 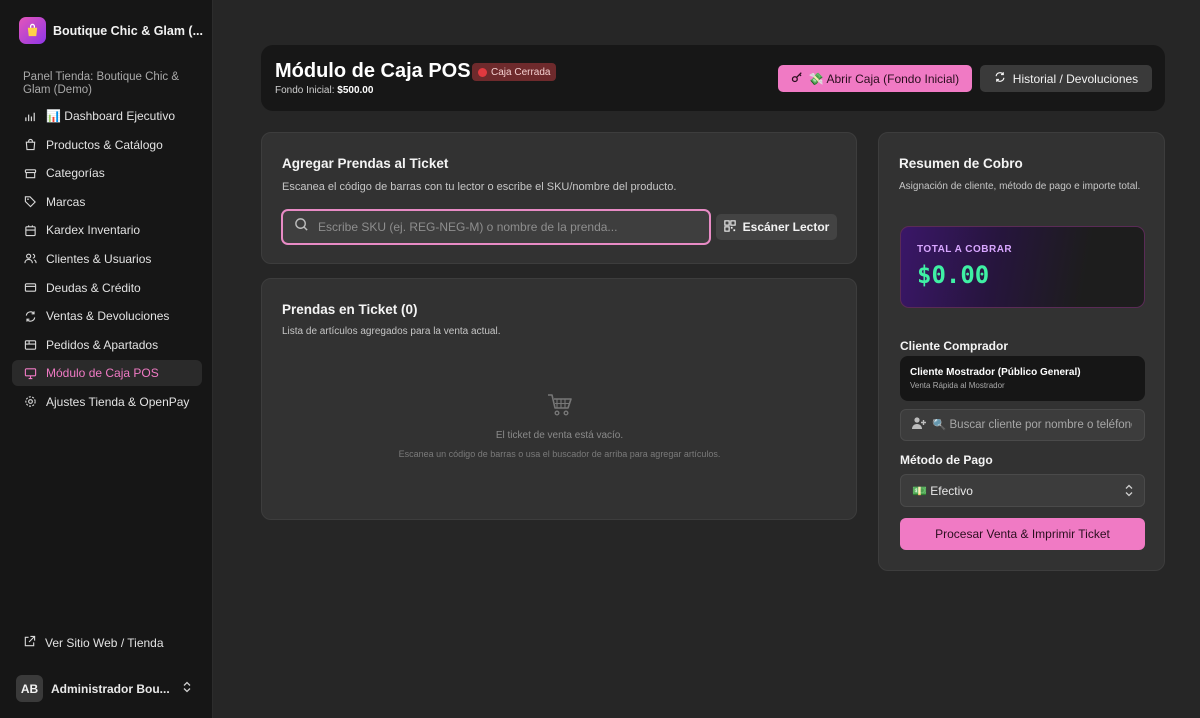 I want to click on client-name: Cliente Mostrador (Público General), so click(x=995, y=372).